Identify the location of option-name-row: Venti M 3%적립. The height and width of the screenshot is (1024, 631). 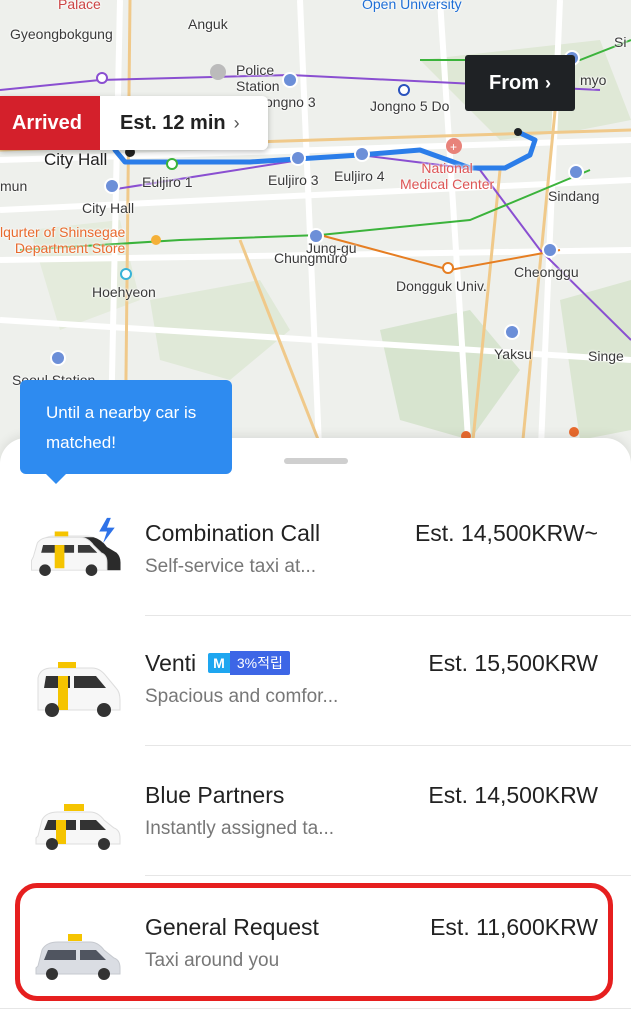
(217, 663).